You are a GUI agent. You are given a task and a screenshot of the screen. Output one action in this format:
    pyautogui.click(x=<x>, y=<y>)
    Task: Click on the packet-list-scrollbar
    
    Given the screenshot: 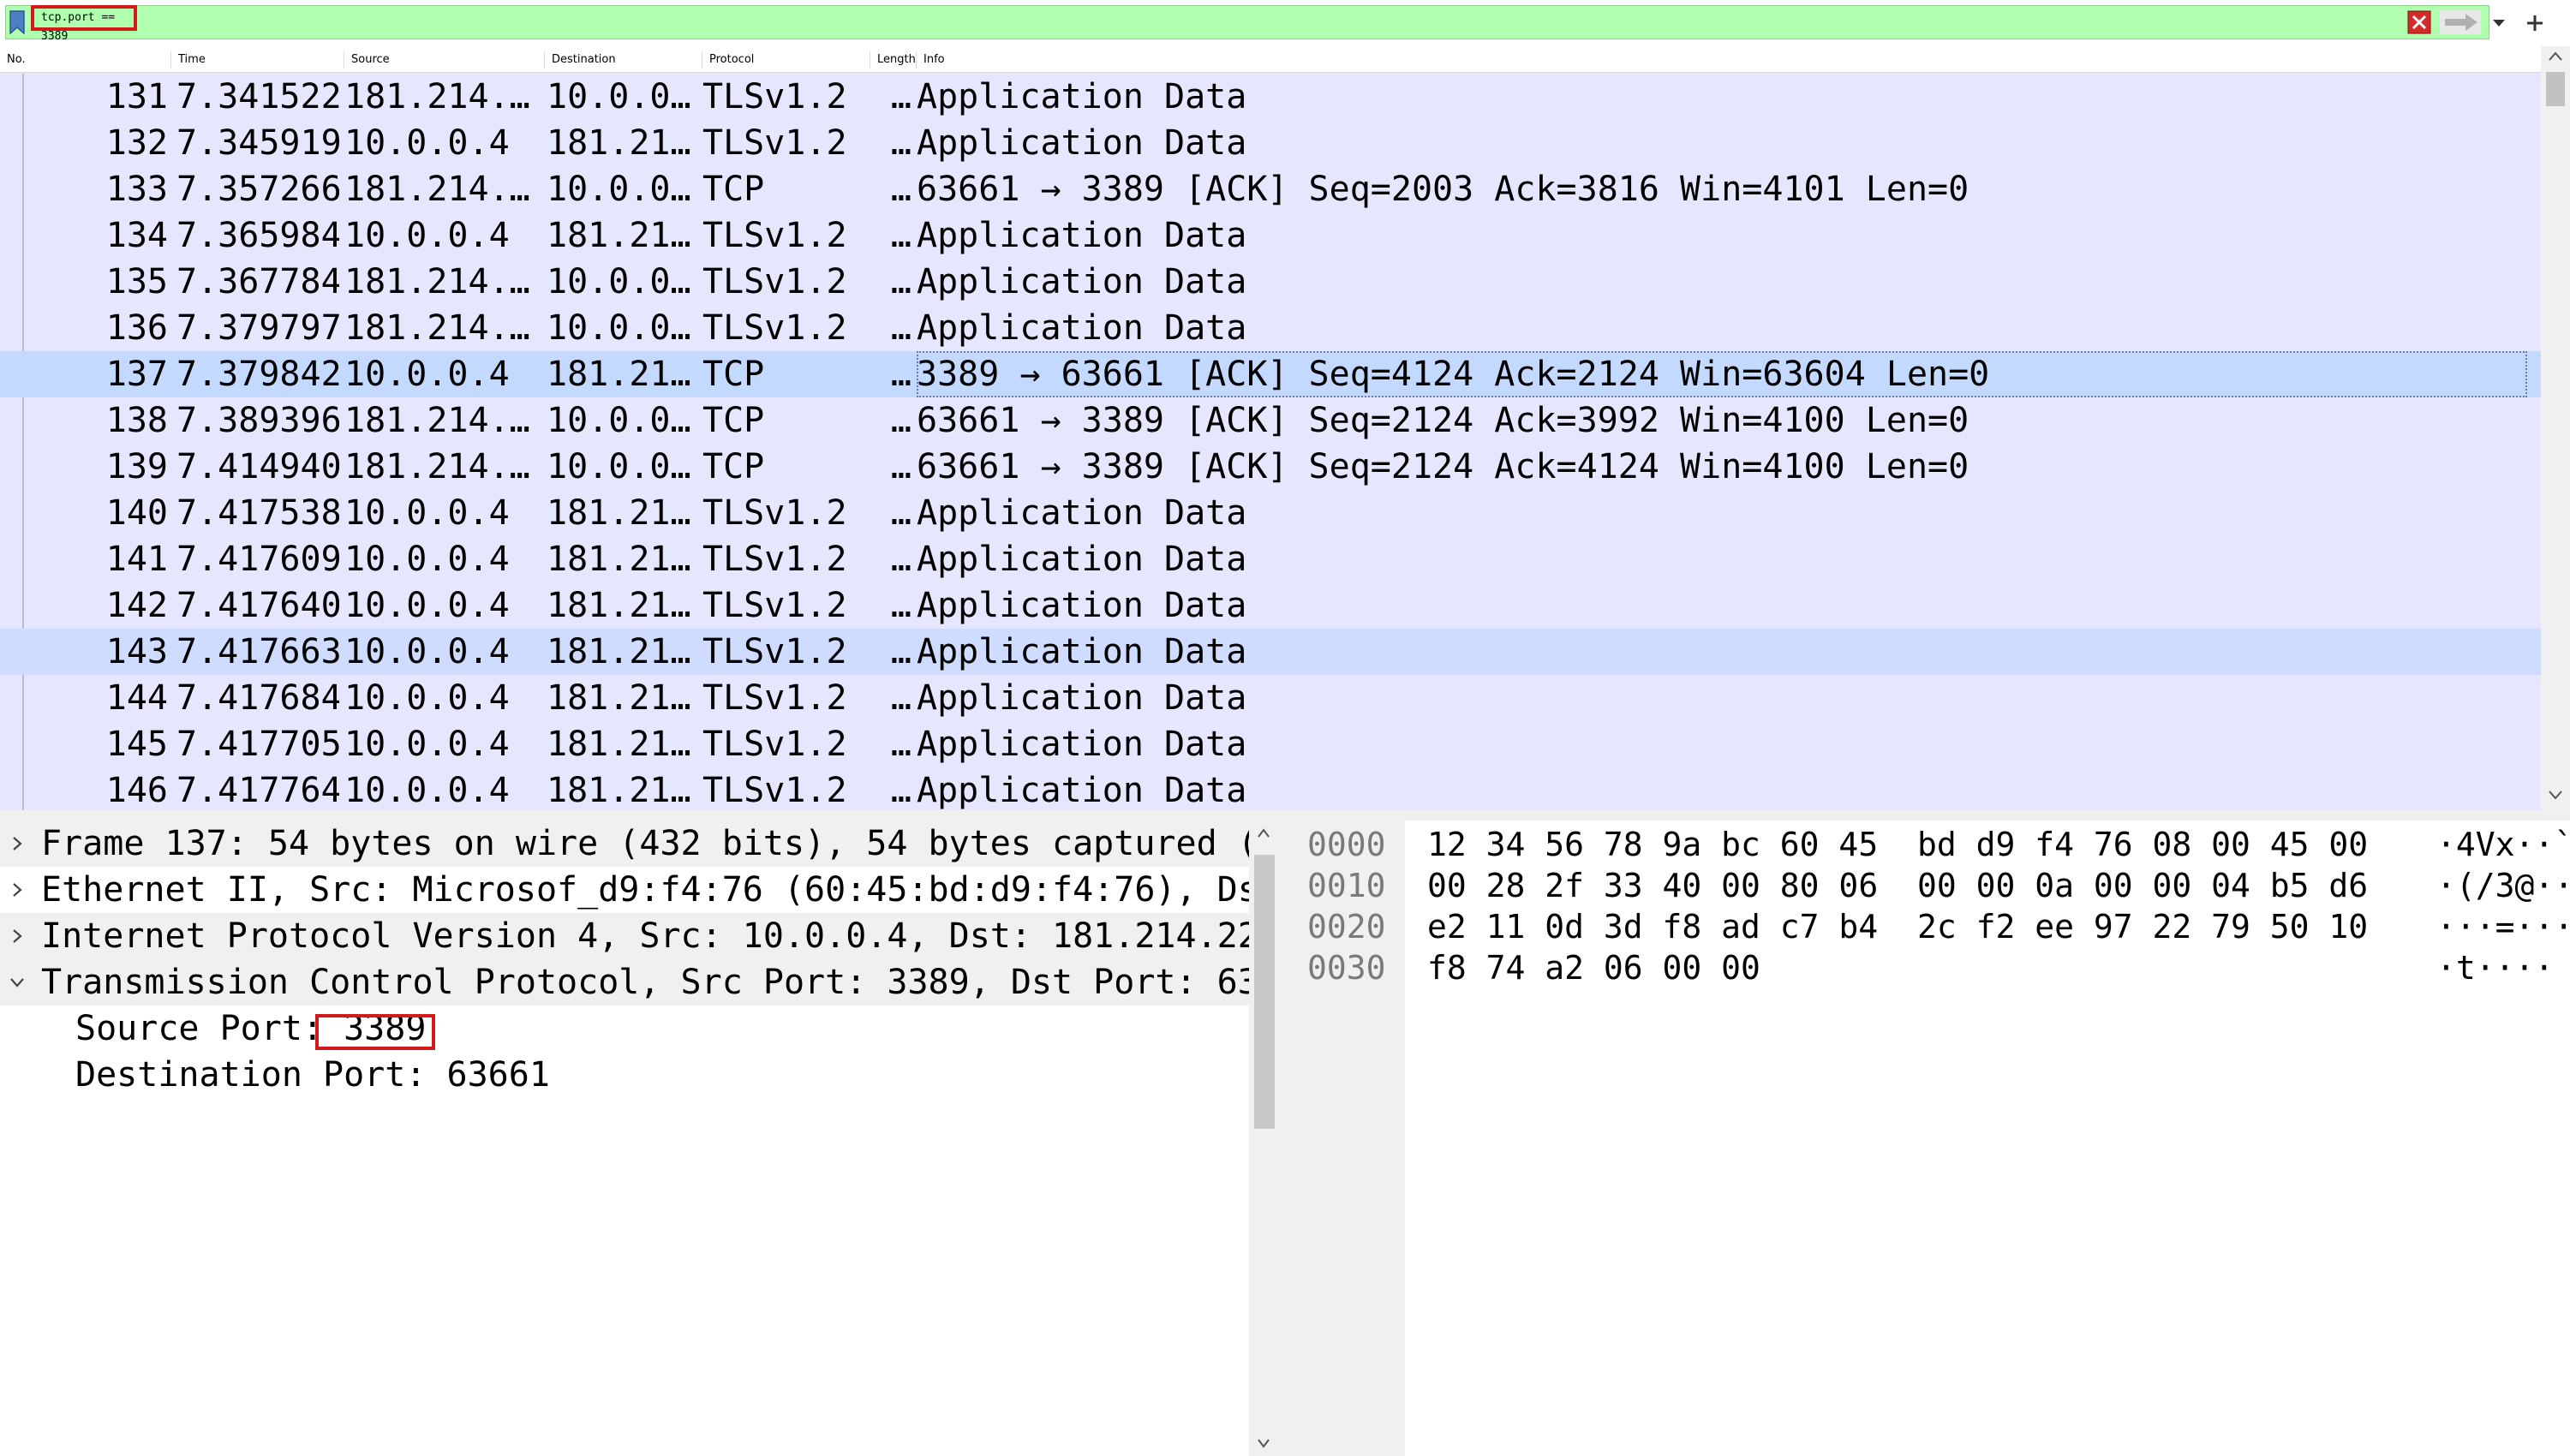 What is the action you would take?
    pyautogui.click(x=2555, y=428)
    